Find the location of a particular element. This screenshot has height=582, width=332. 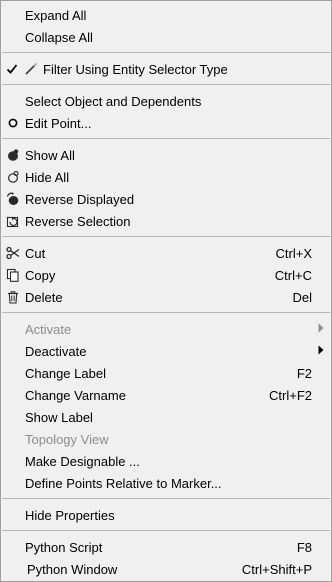

show-label-label: Show Label is located at coordinates (59, 417).